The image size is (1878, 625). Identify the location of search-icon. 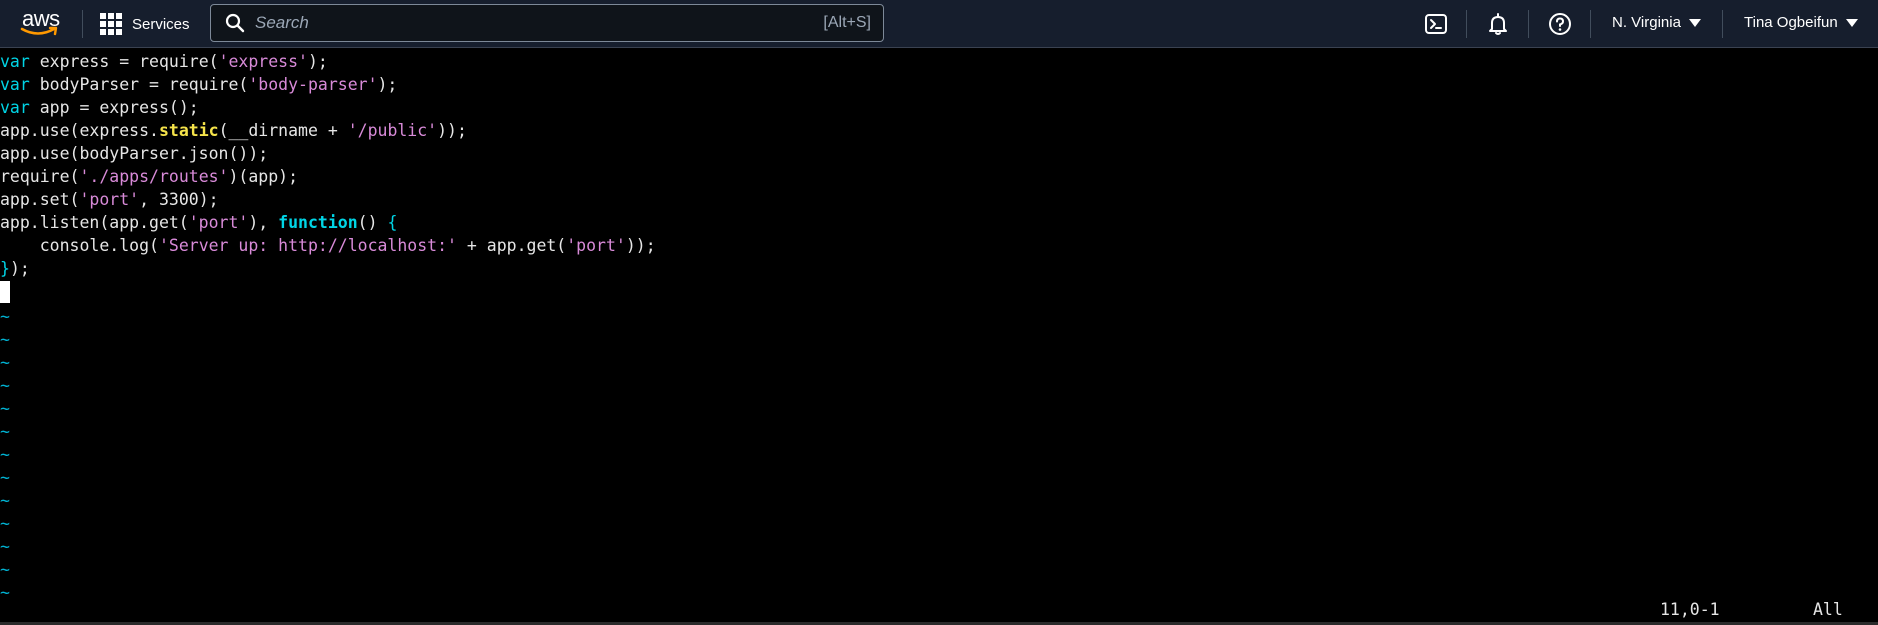
(235, 23).